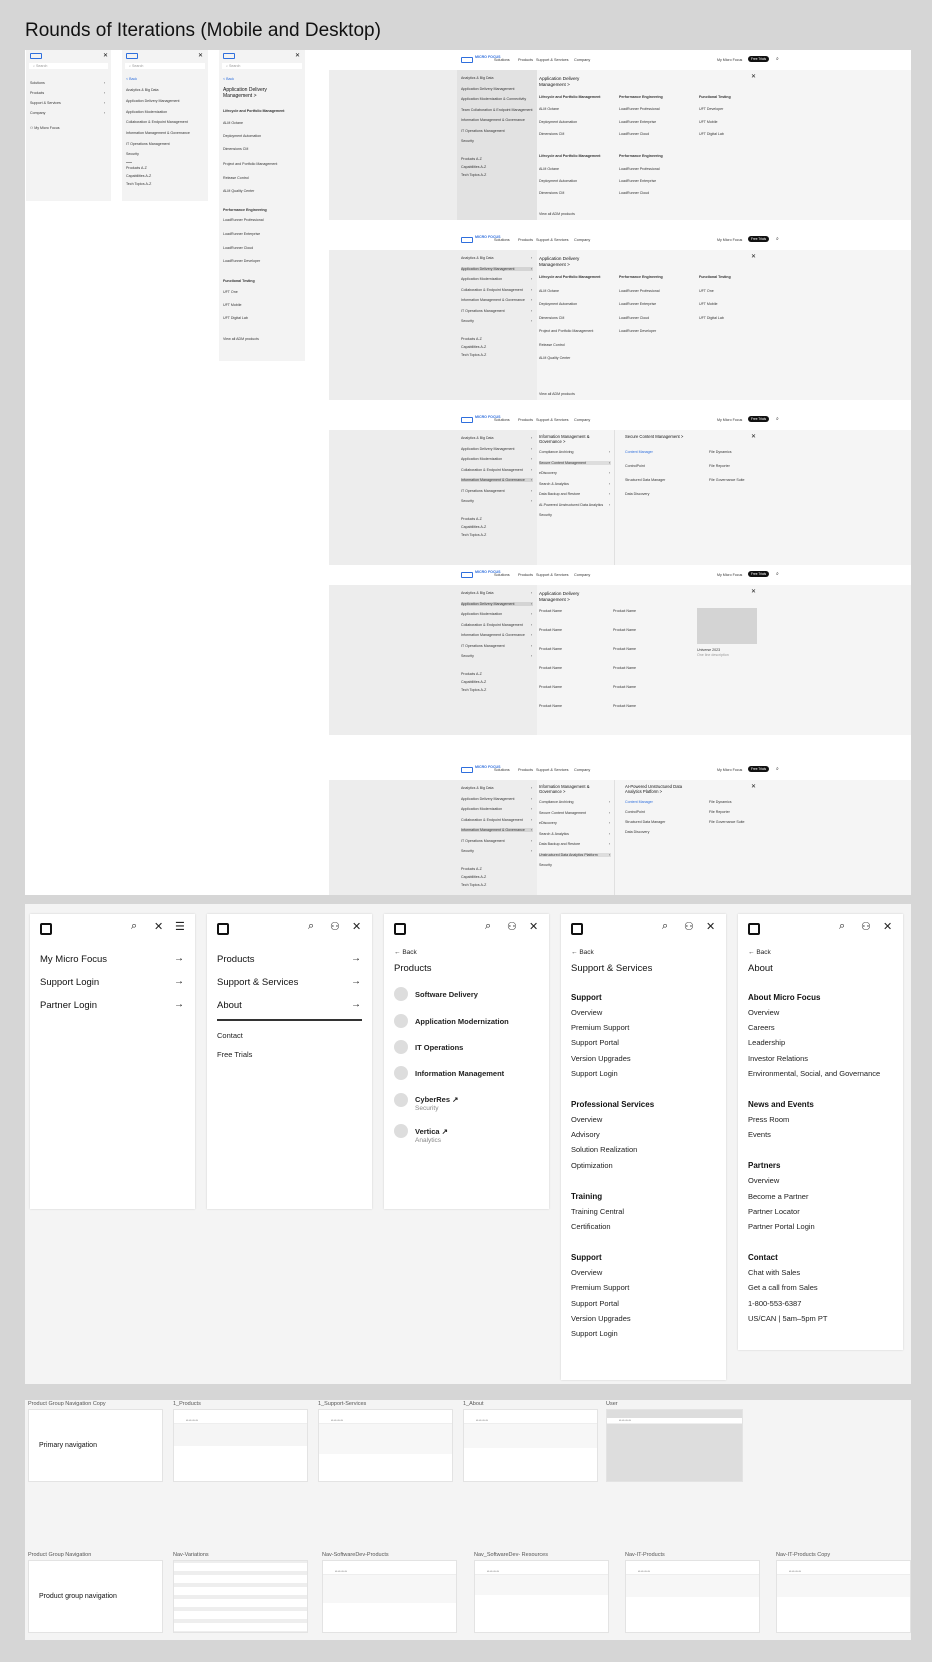 The width and height of the screenshot is (932, 1662). Describe the element at coordinates (549, 169) in the screenshot. I see `menu-link: ALM Octane` at that location.